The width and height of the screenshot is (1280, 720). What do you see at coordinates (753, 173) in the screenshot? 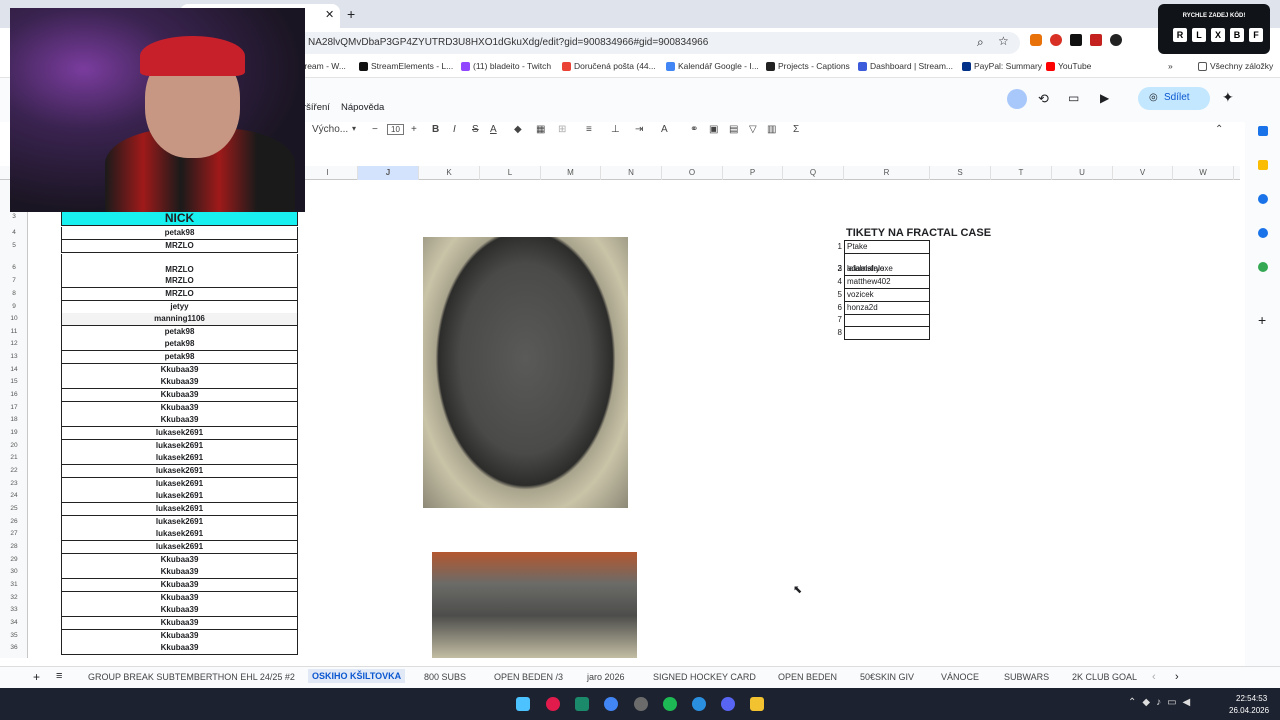
I see `column-header: P` at bounding box center [753, 173].